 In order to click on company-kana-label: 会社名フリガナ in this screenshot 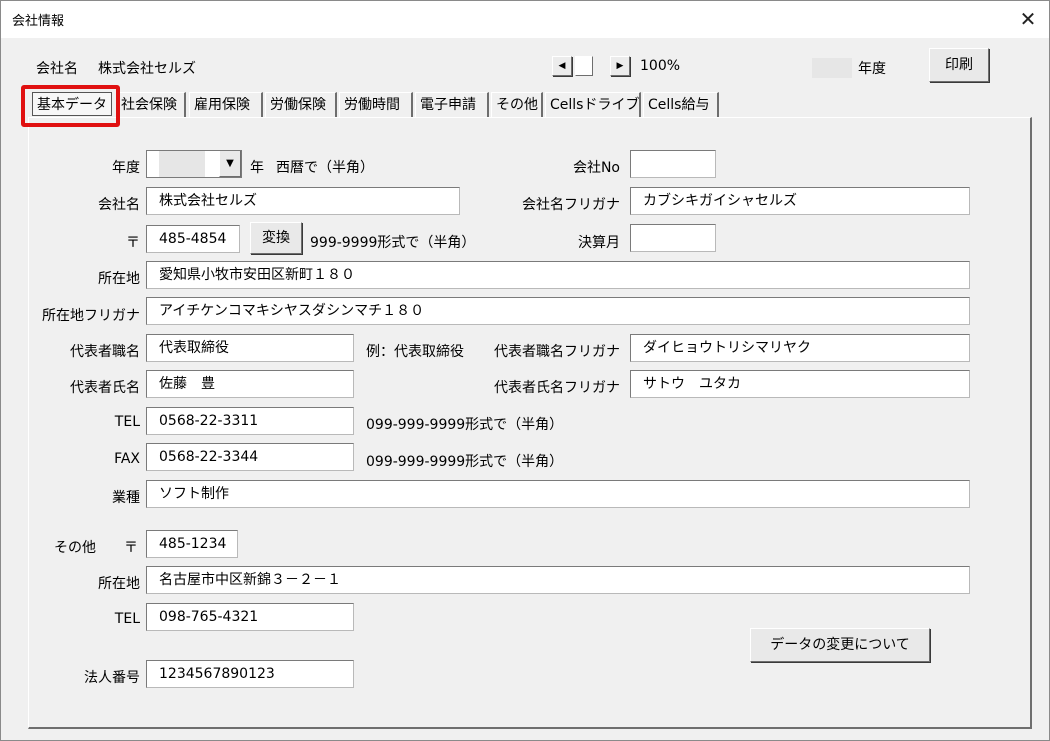, I will do `click(571, 205)`.